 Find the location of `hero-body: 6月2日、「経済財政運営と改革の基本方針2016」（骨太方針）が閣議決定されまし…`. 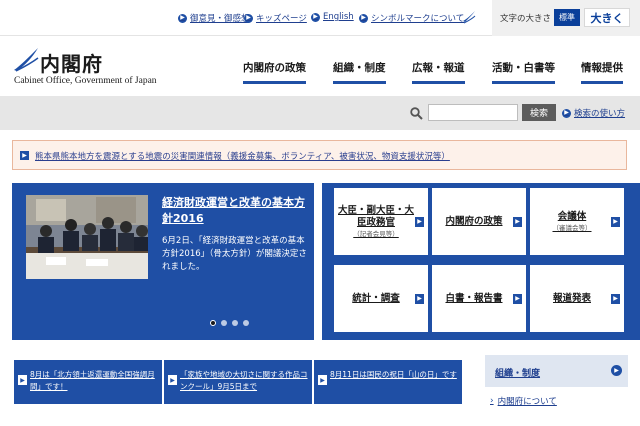

hero-body: 6月2日、「経済財政運営と改革の基本方針2016」（骨太方針）が閣議決定されまし… is located at coordinates (234, 254).